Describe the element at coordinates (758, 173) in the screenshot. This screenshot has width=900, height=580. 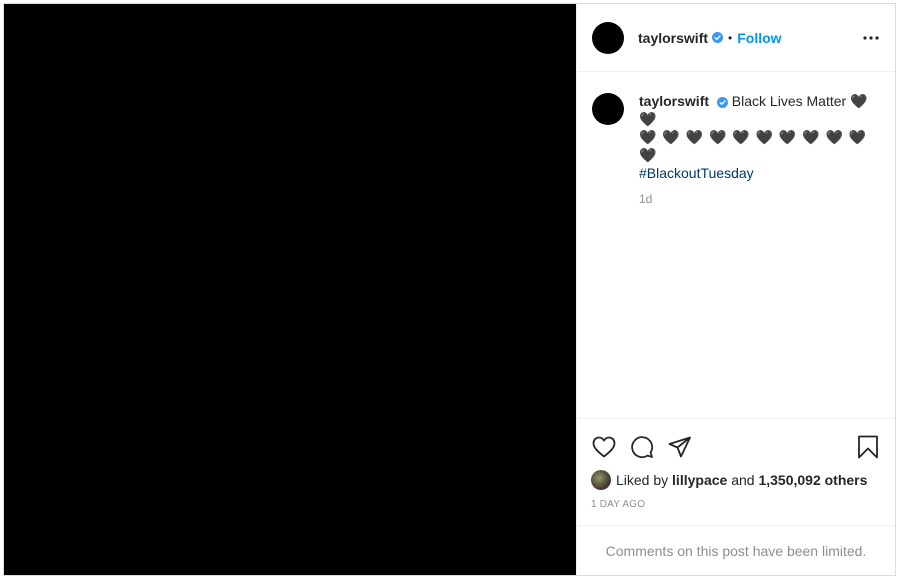
I see `hashtag-link: #BlackoutTuesday` at that location.